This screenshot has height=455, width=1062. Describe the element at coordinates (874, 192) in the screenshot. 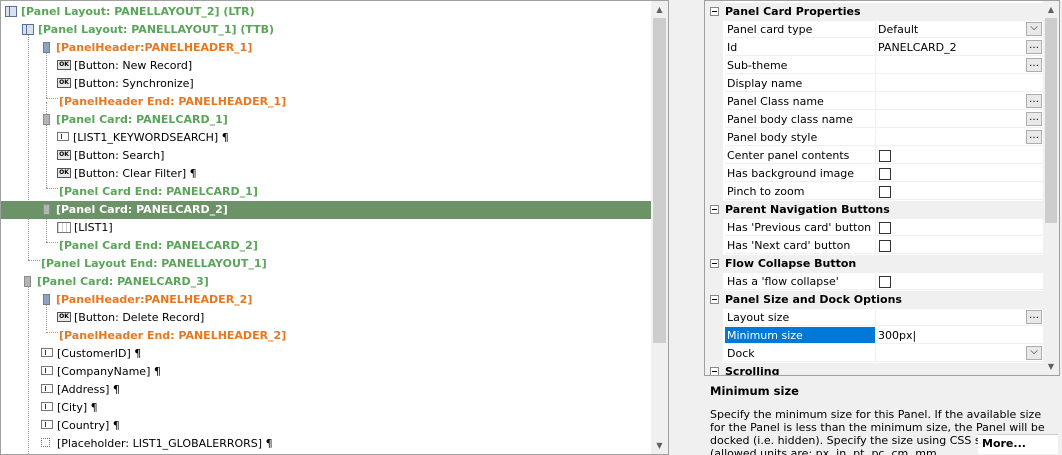

I see `property-row: Pinch to zoom` at that location.